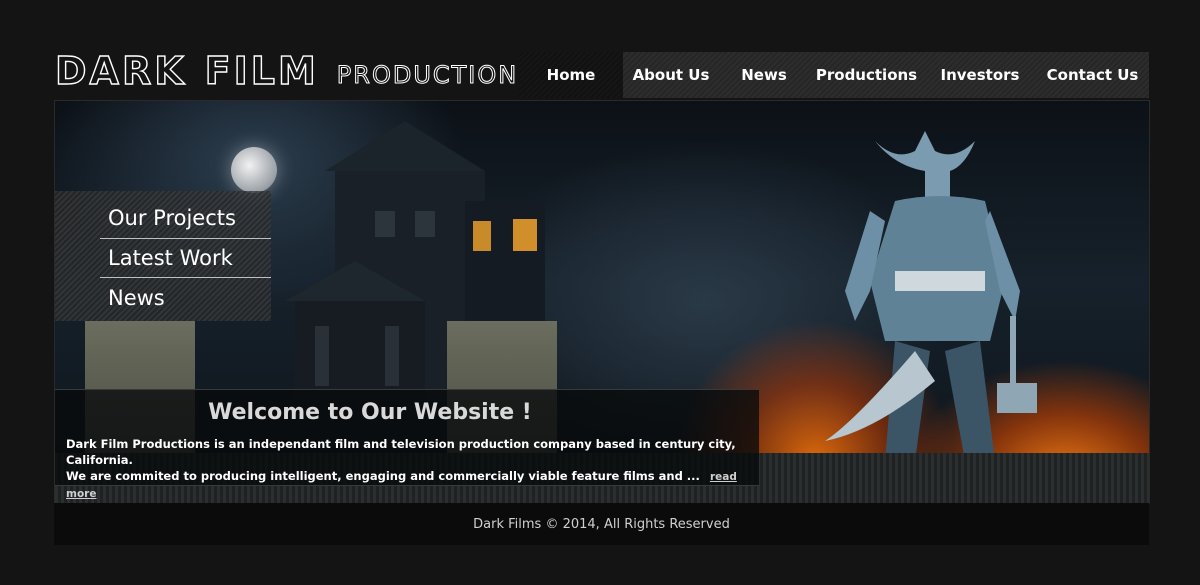 This screenshot has height=585, width=1200. Describe the element at coordinates (254, 170) in the screenshot. I see `moon-image` at that location.